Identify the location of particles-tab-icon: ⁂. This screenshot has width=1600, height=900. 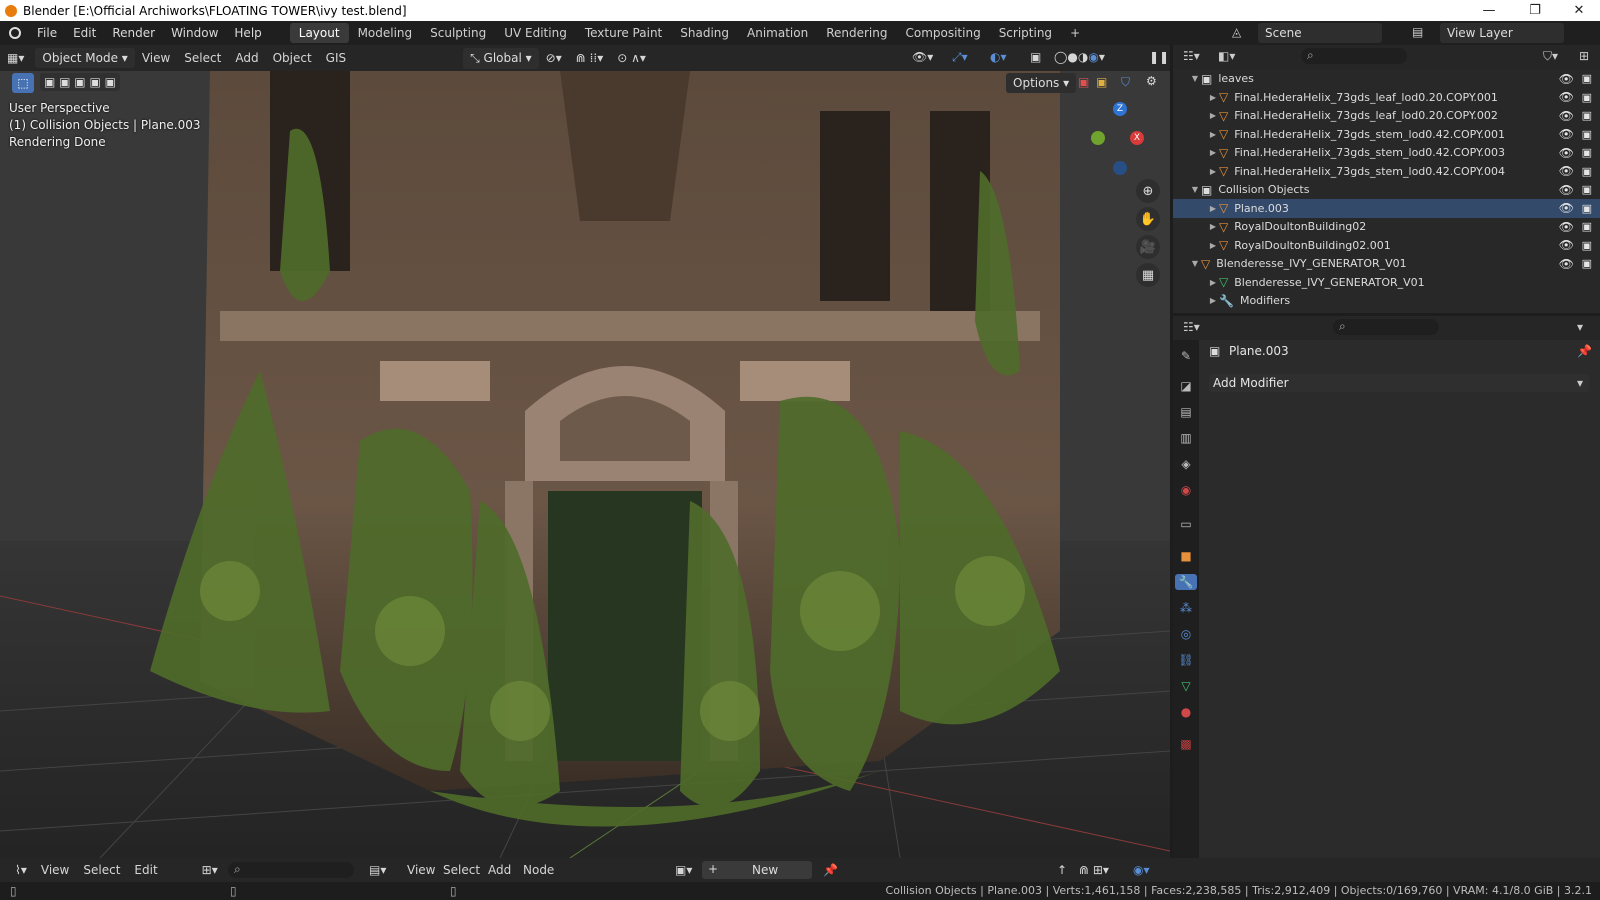
(1186, 608).